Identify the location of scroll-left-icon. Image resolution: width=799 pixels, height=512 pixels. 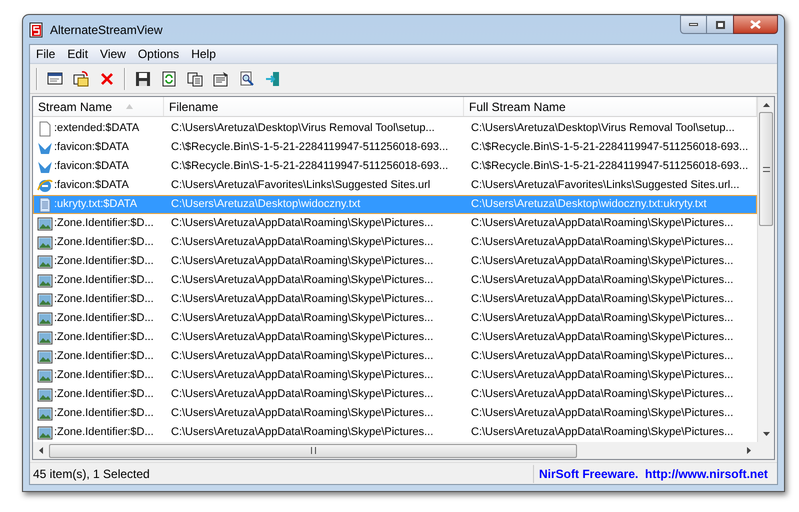
(41, 450).